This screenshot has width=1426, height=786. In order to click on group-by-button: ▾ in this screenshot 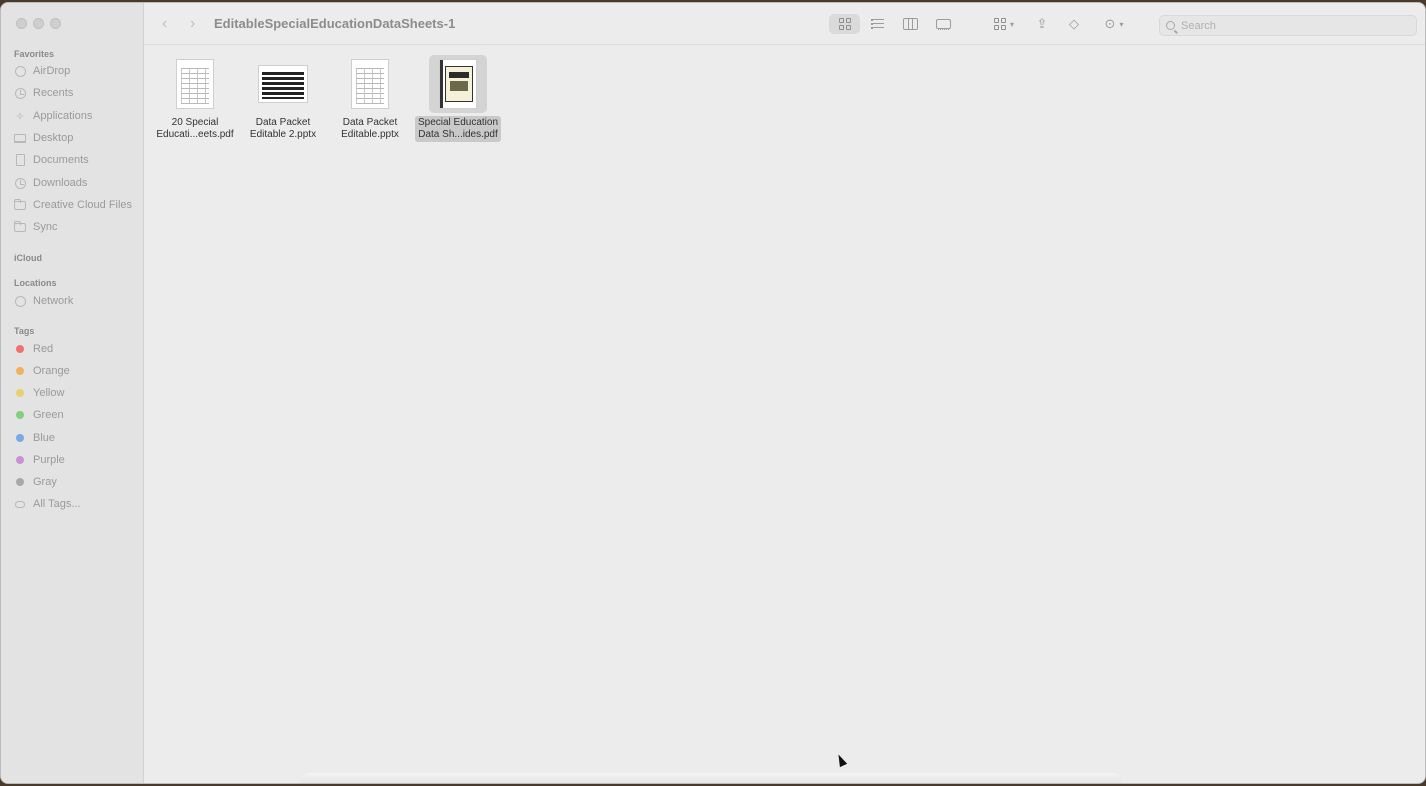, I will do `click(1004, 24)`.